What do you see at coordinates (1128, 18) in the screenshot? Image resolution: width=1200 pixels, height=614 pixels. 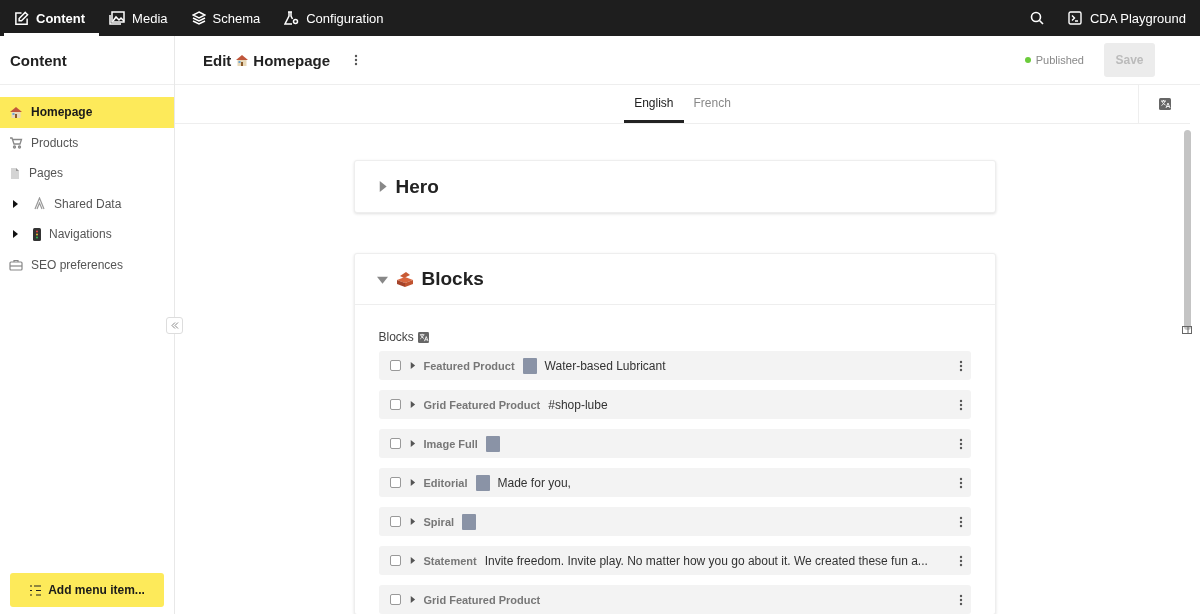 I see `project-button: CDA Playground` at bounding box center [1128, 18].